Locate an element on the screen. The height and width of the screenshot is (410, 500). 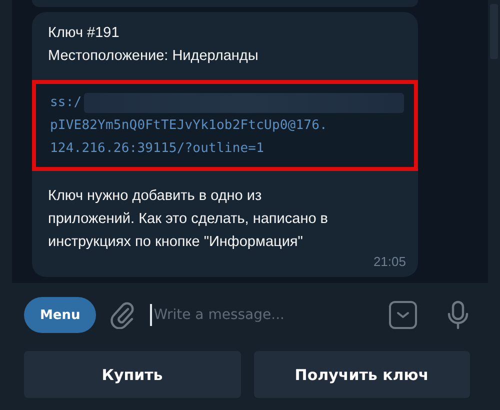
key-text: 124.216.26:39115/?outline=1 is located at coordinates (157, 149).